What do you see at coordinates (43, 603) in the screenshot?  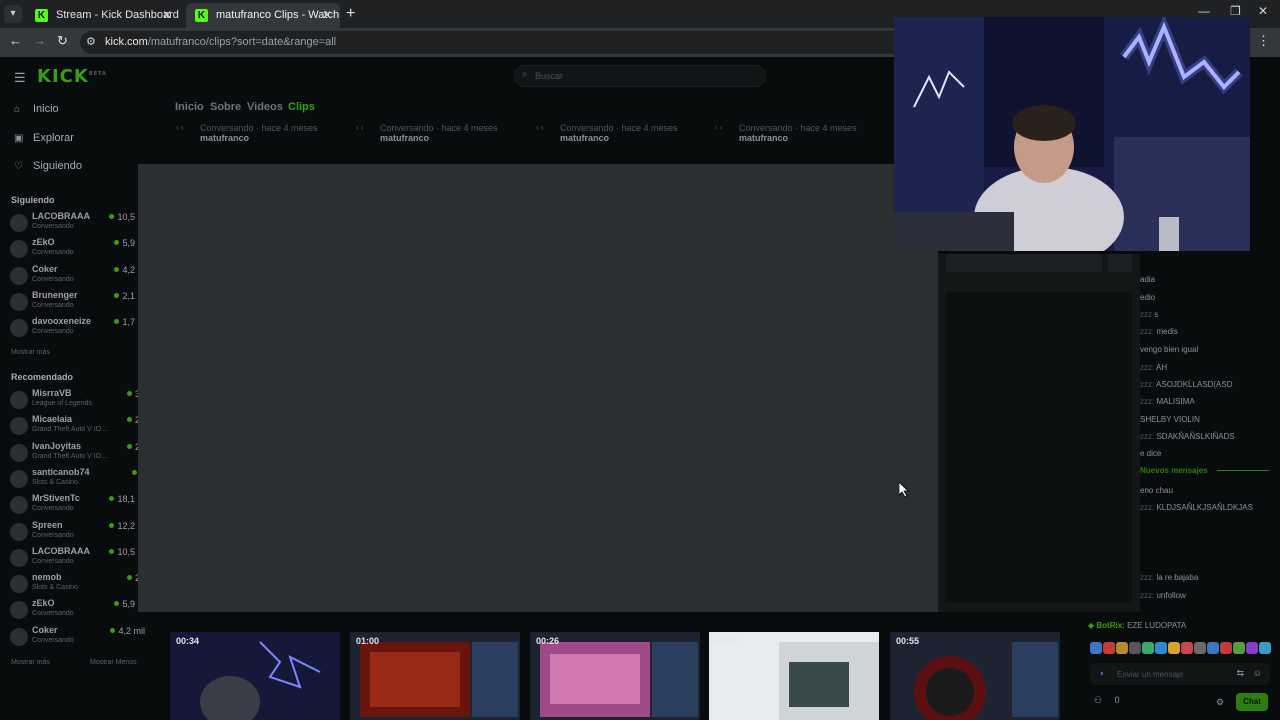 I see `channel-name: zEkO` at bounding box center [43, 603].